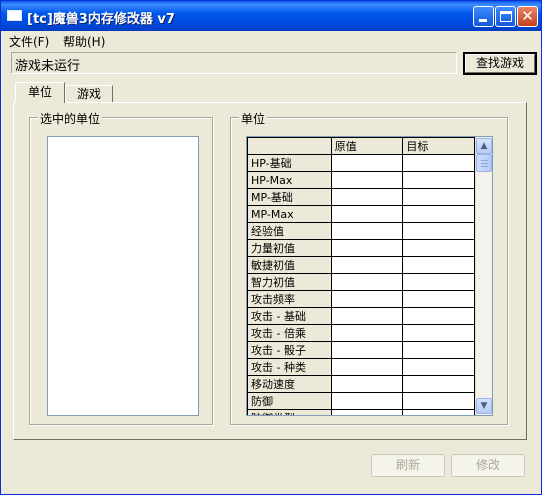 The width and height of the screenshot is (542, 495). I want to click on grid-row-label: 攻击 - 骰子, so click(289, 350).